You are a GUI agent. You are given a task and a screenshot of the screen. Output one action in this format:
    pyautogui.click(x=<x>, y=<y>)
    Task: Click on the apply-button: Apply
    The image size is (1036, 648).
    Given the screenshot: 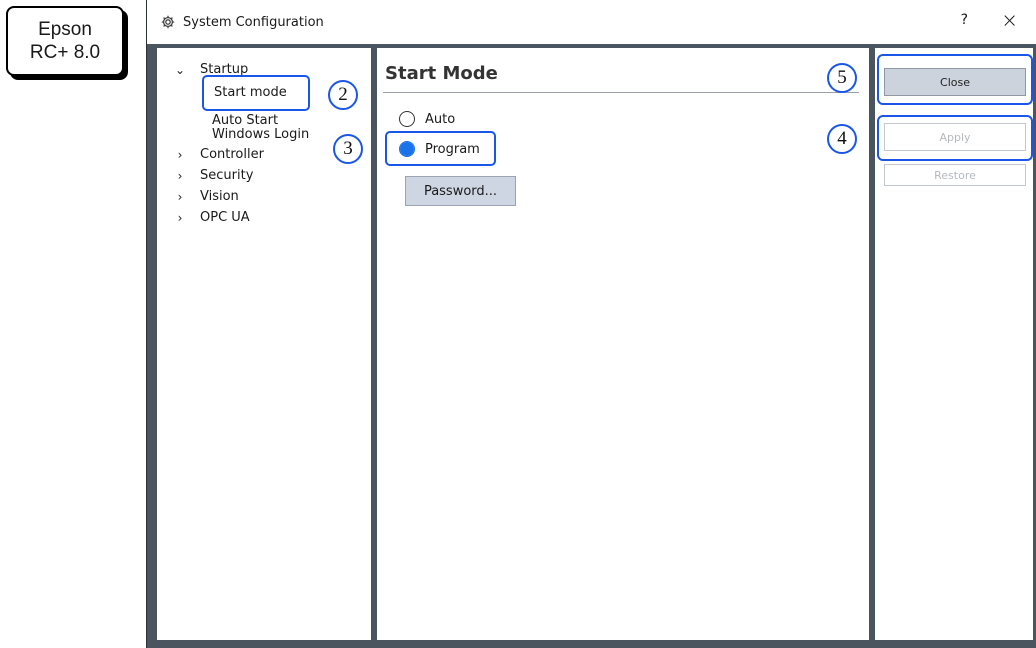 What is the action you would take?
    pyautogui.click(x=955, y=137)
    